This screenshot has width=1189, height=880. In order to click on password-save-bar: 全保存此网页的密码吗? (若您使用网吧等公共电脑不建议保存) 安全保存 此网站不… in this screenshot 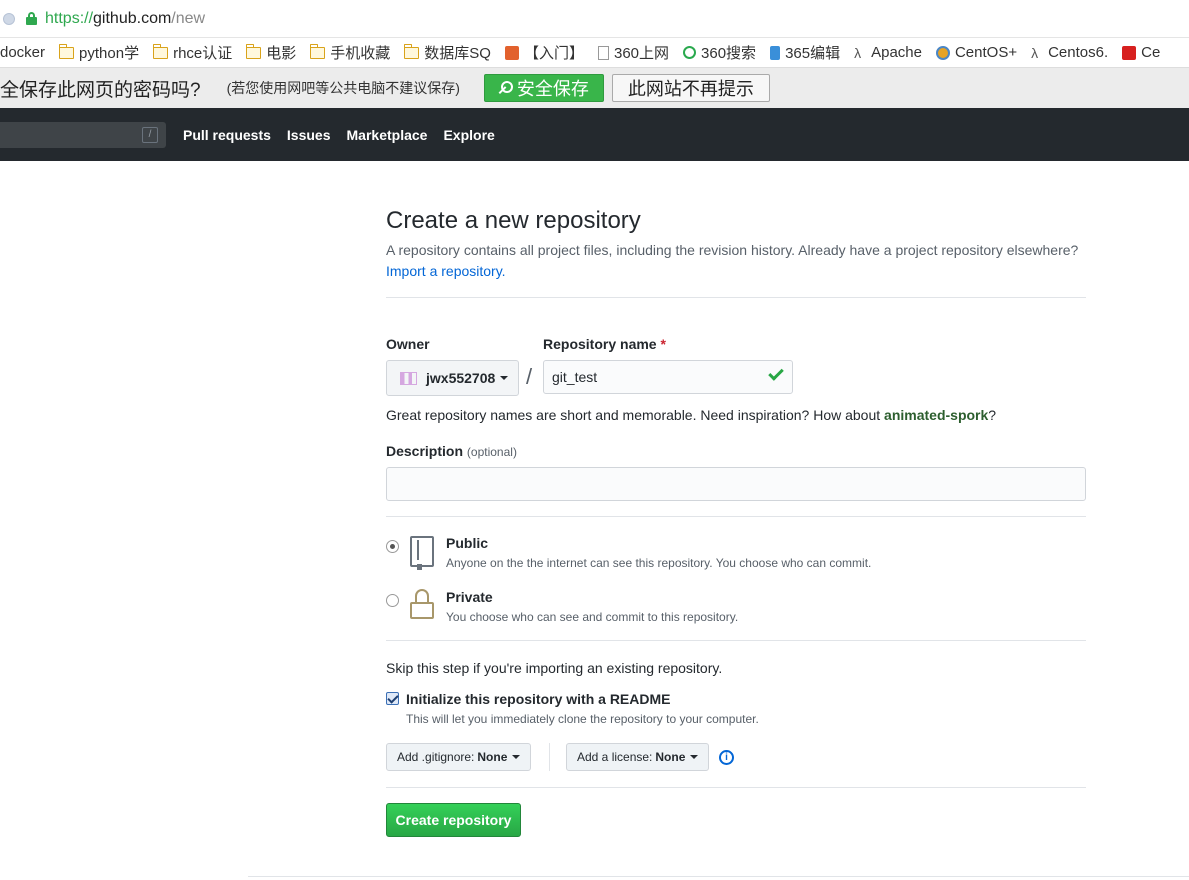, I will do `click(594, 87)`.